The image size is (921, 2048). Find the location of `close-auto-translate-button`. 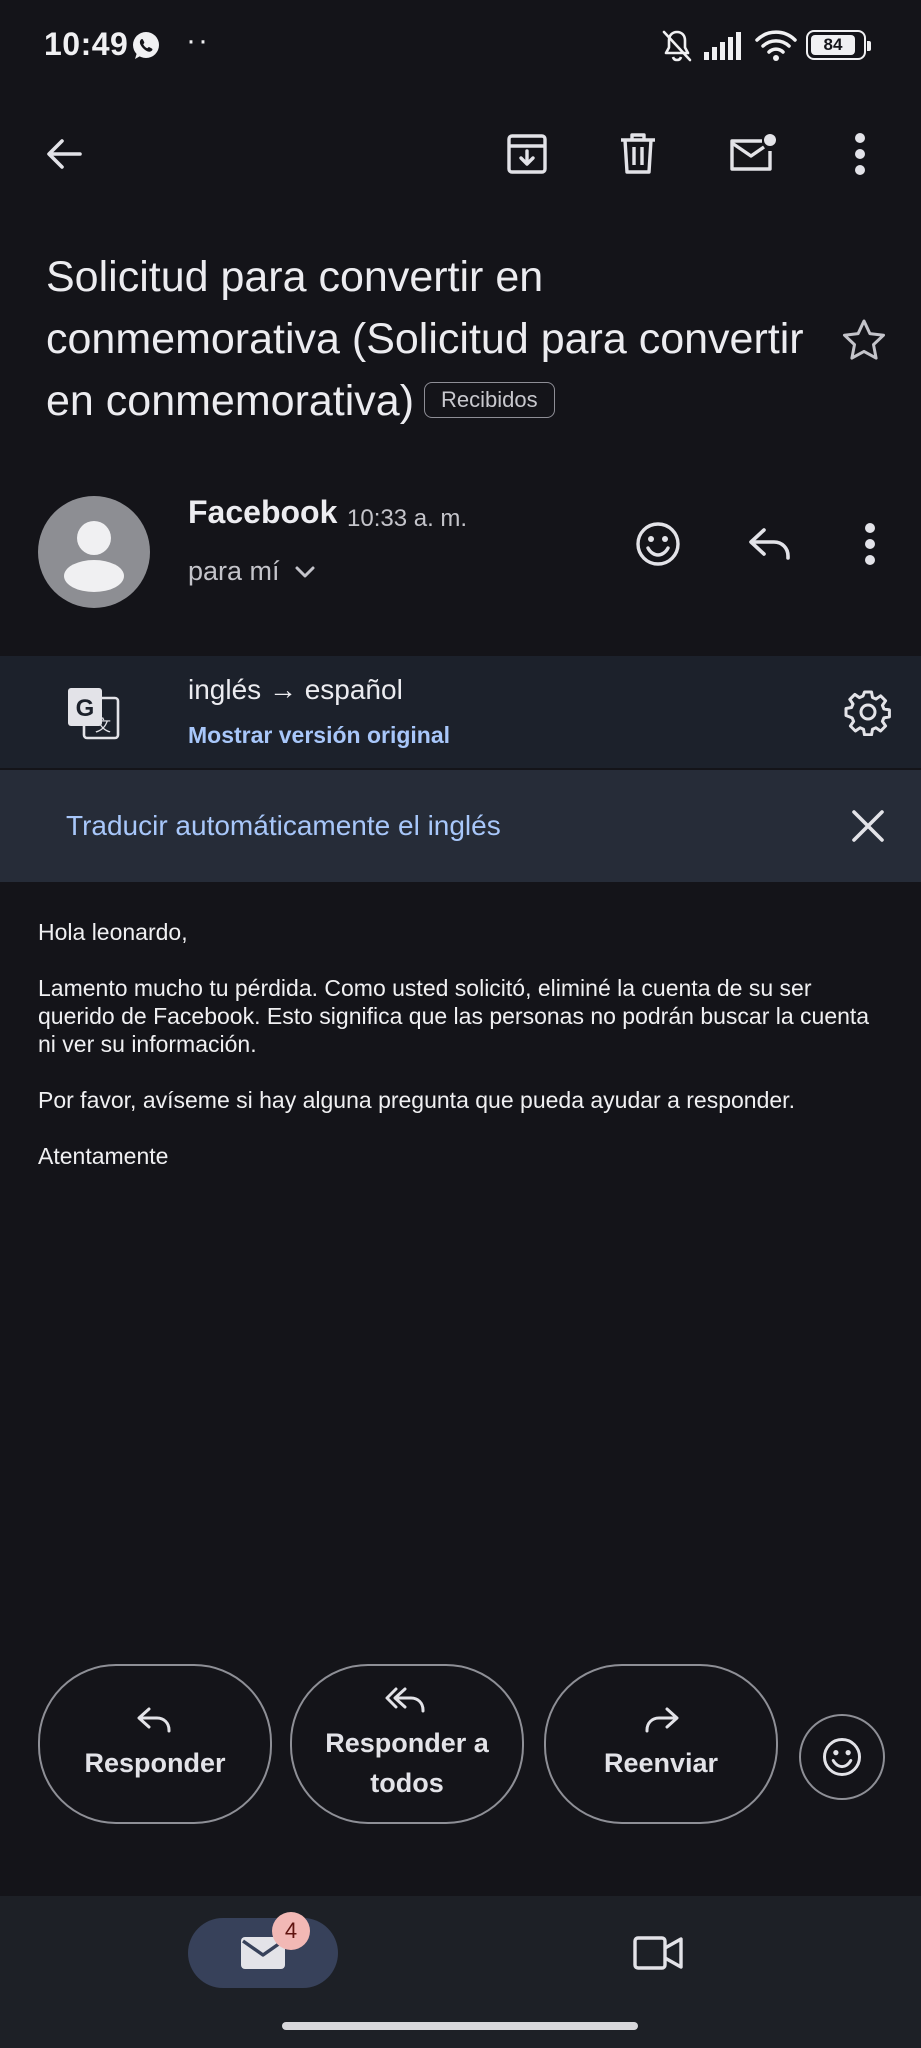

close-auto-translate-button is located at coordinates (868, 826).